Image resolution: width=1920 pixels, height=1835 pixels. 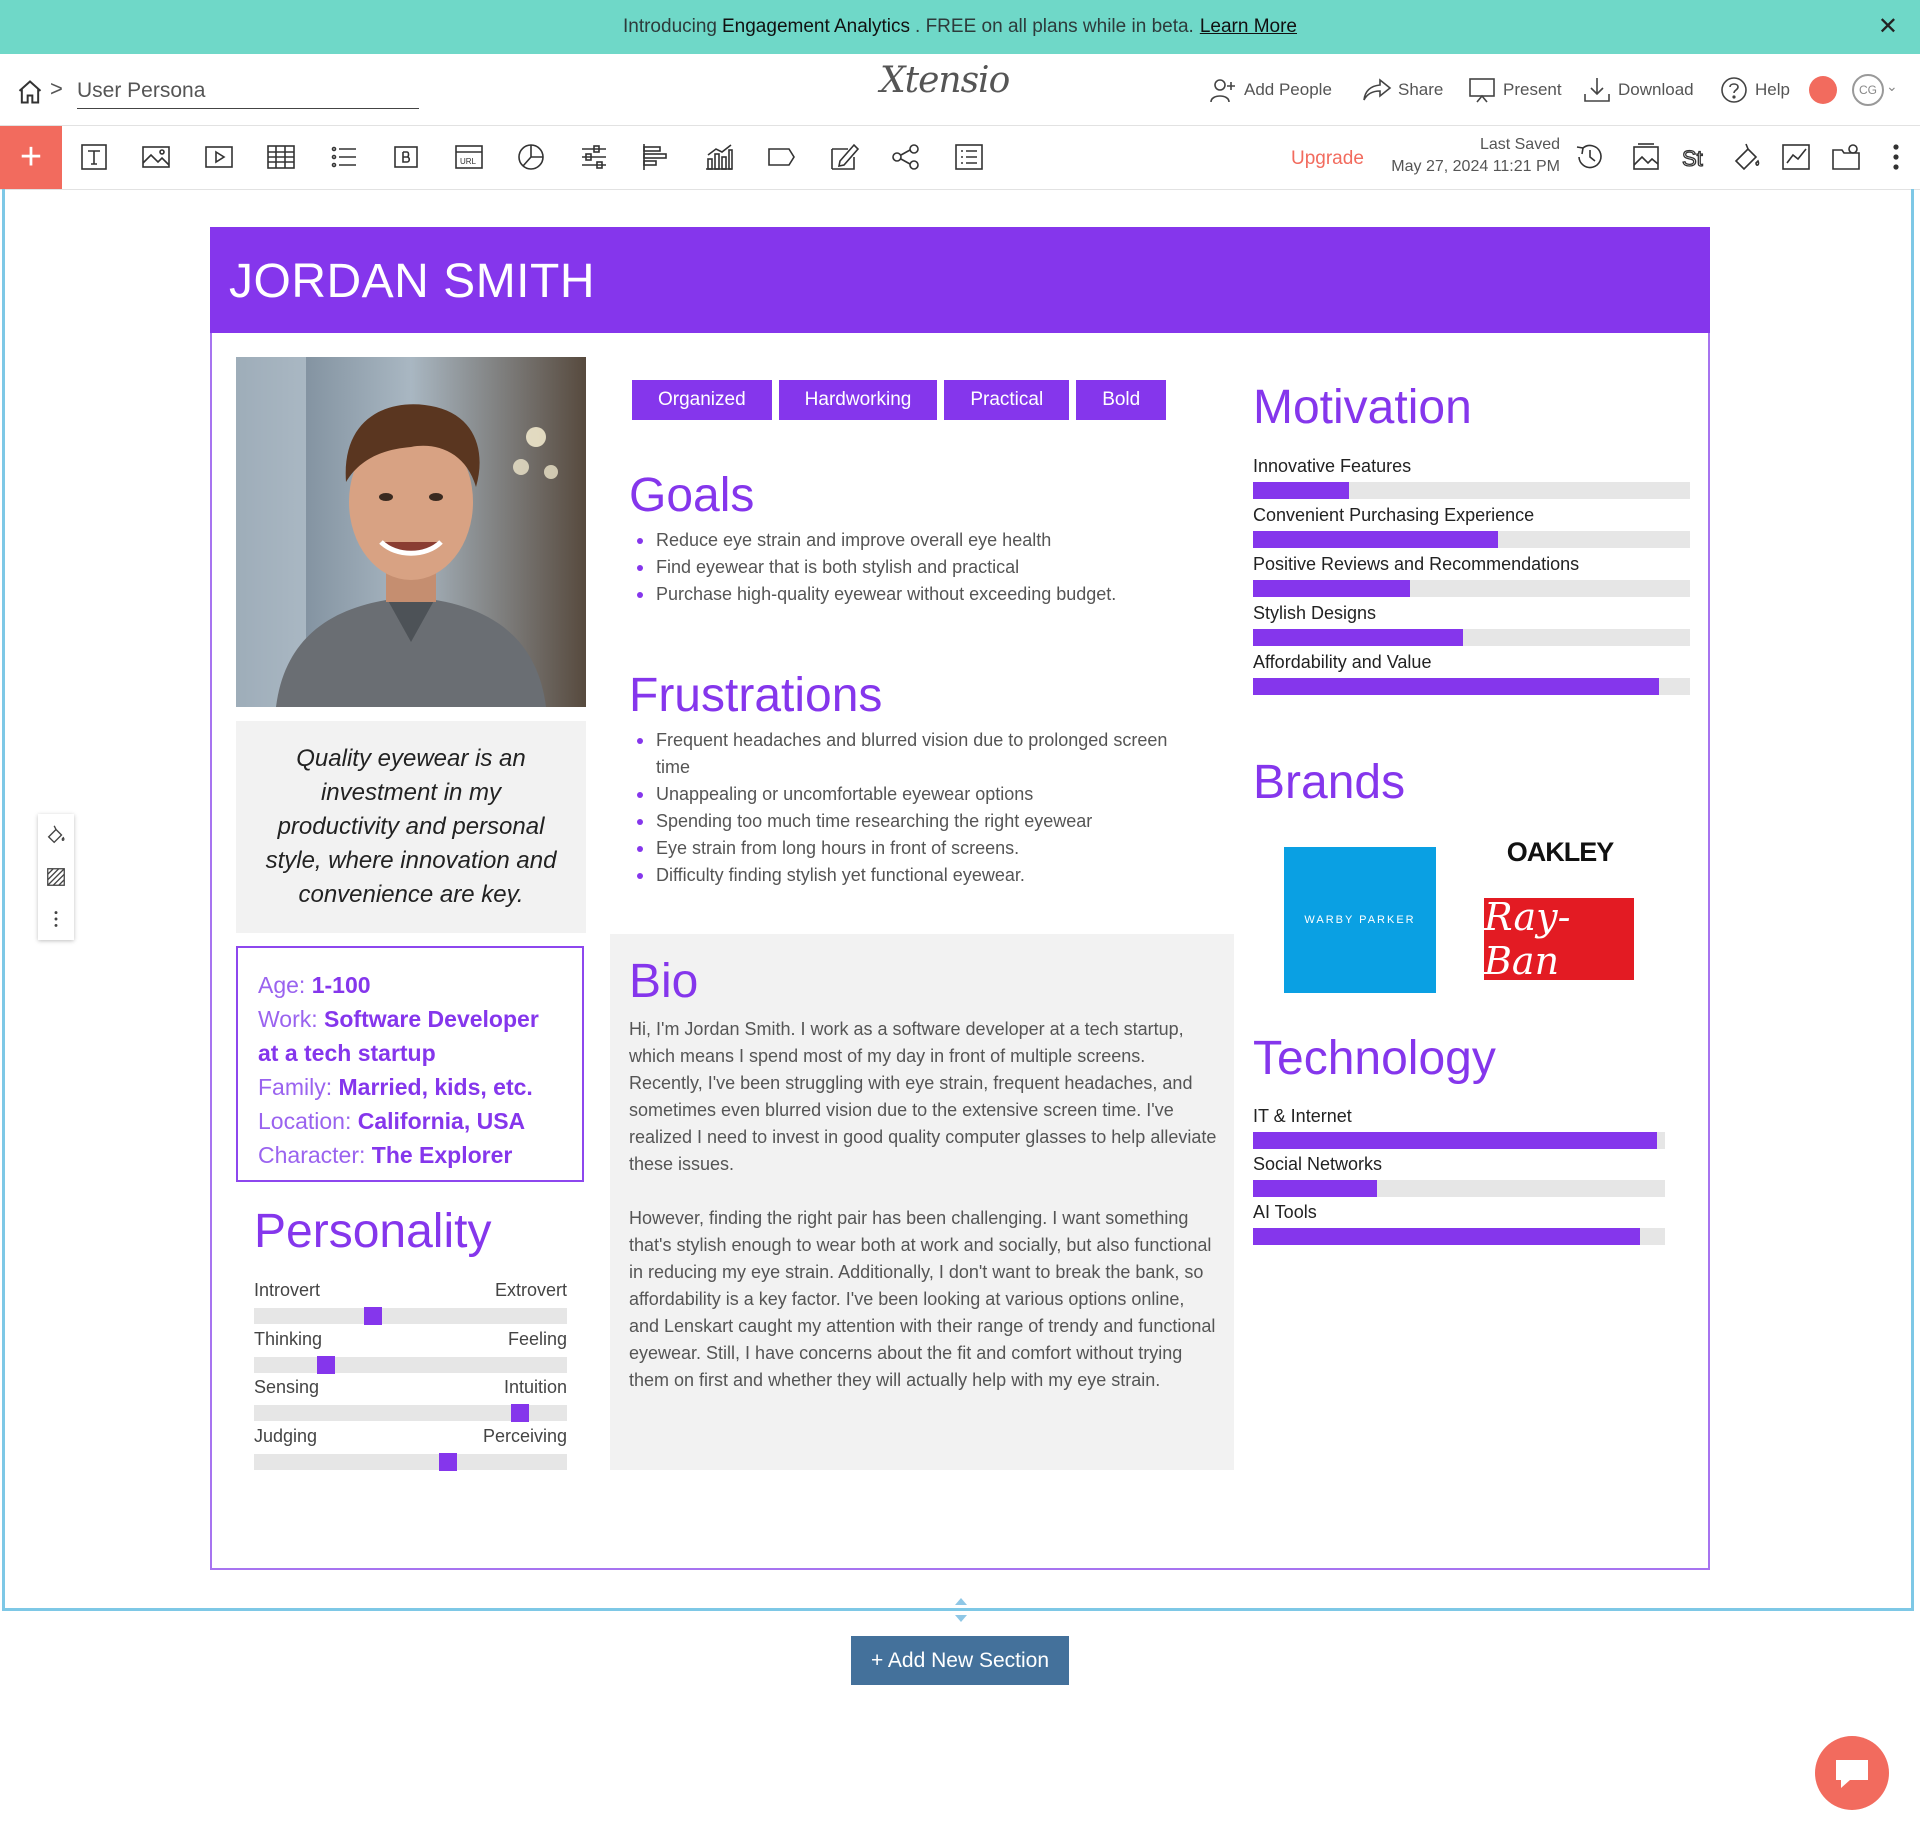 What do you see at coordinates (412, 281) in the screenshot?
I see `persona-name: JORDAN SMITH` at bounding box center [412, 281].